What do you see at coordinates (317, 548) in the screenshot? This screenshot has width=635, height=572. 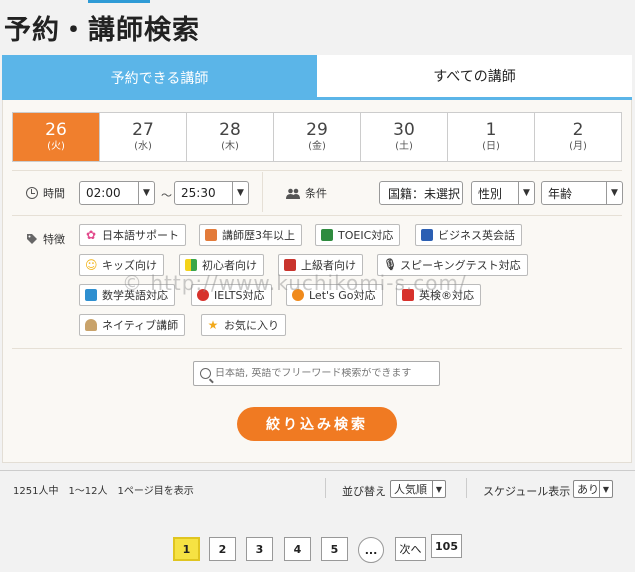 I see `pagination: 1 2 3 4 5 ... 次へ 105` at bounding box center [317, 548].